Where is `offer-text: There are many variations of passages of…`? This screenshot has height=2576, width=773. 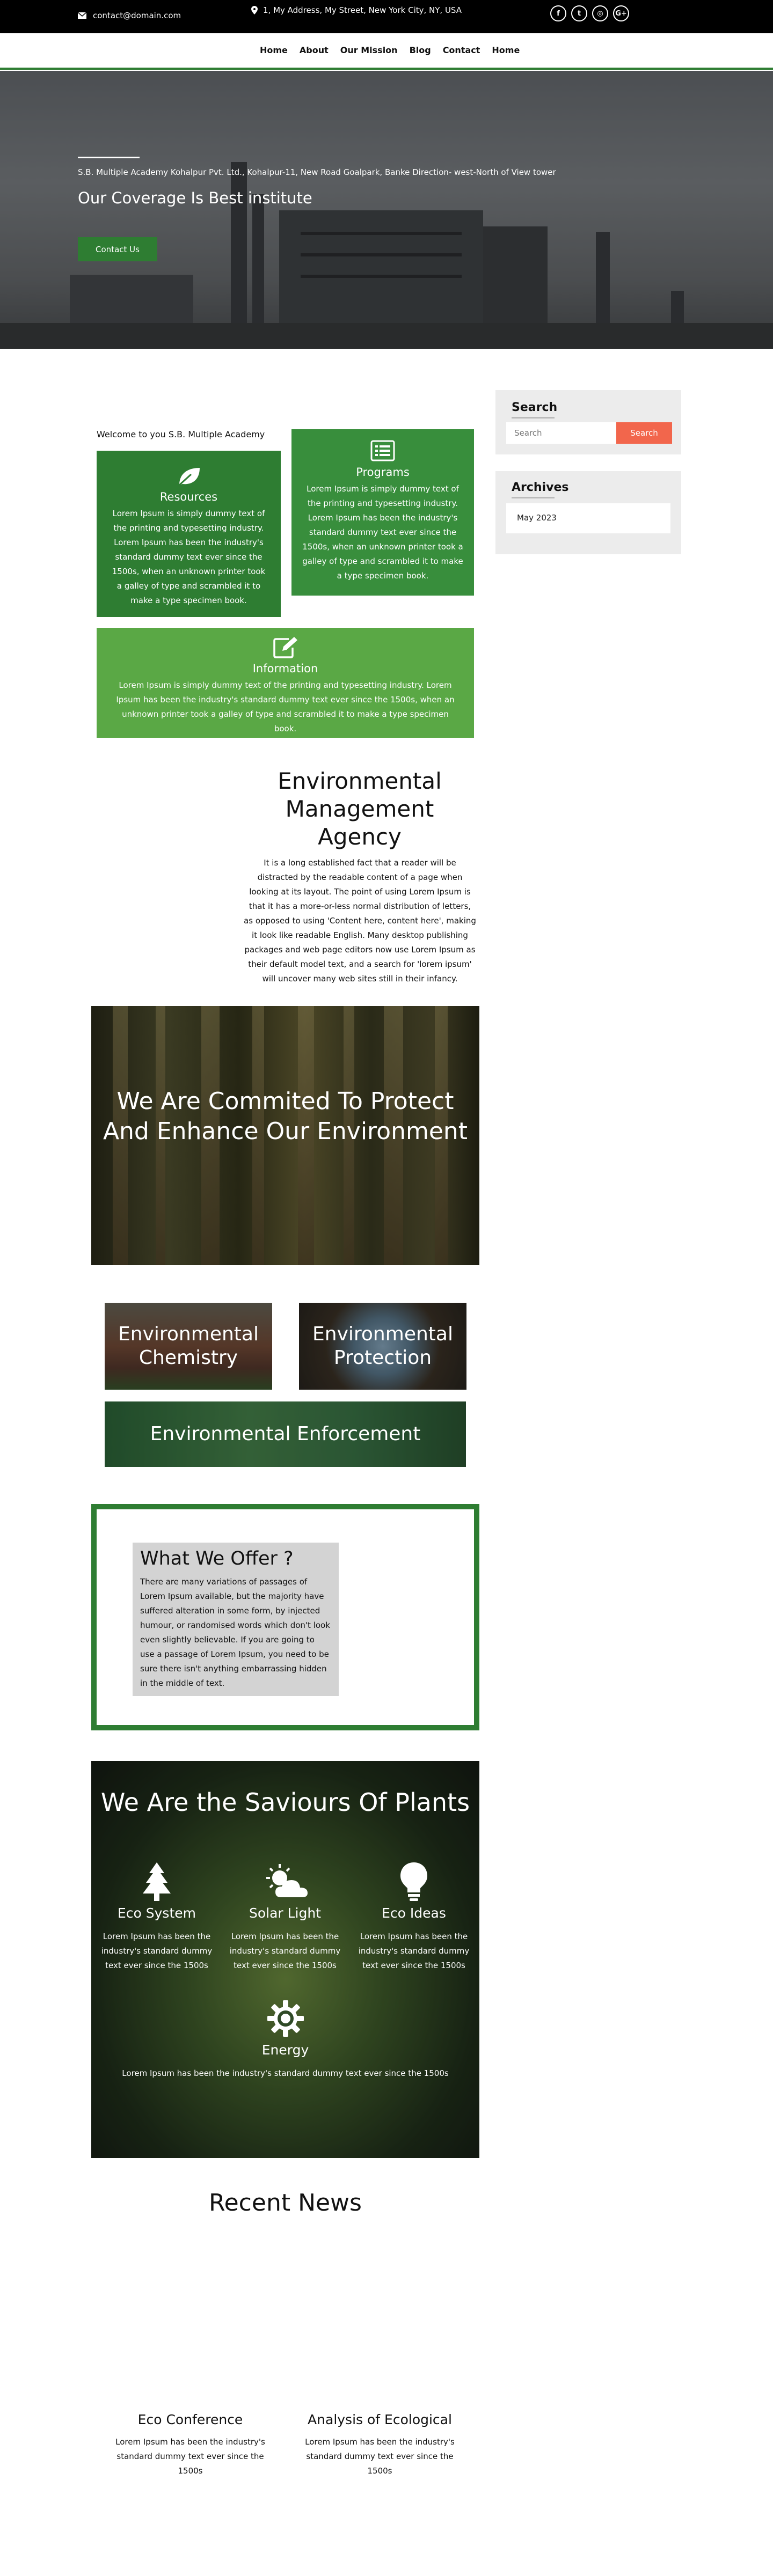 offer-text: There are many variations of passages of… is located at coordinates (235, 1632).